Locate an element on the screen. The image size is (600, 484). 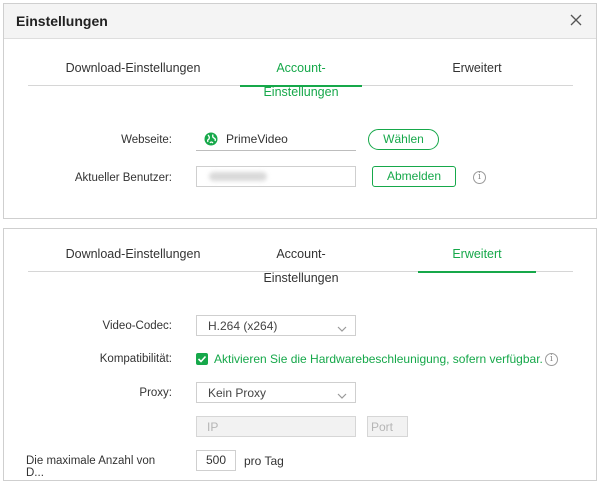
proxy-ip-placeholder: IP is located at coordinates (213, 427).